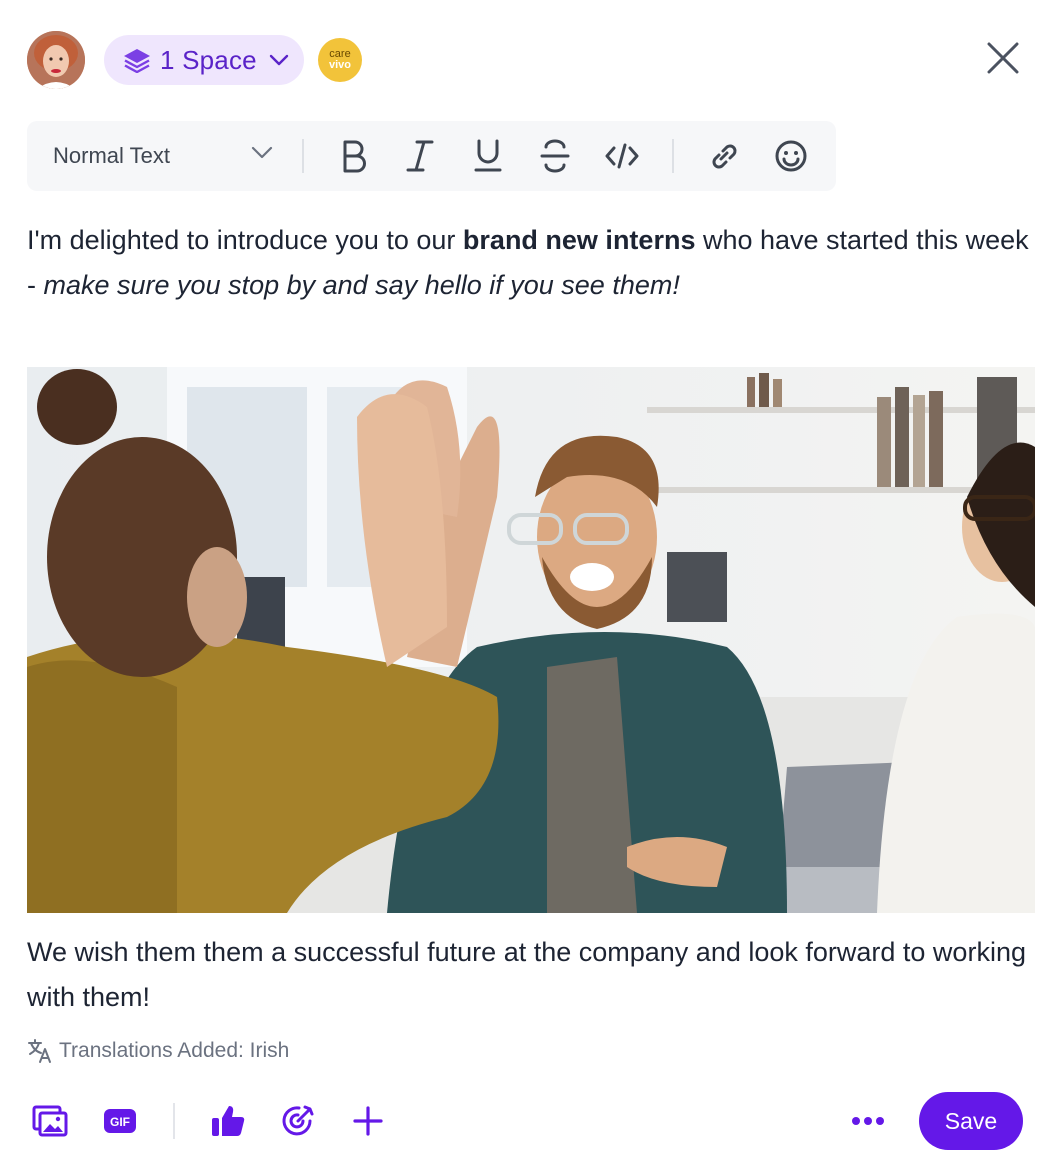  I want to click on more-dots-icon, so click(868, 1121).